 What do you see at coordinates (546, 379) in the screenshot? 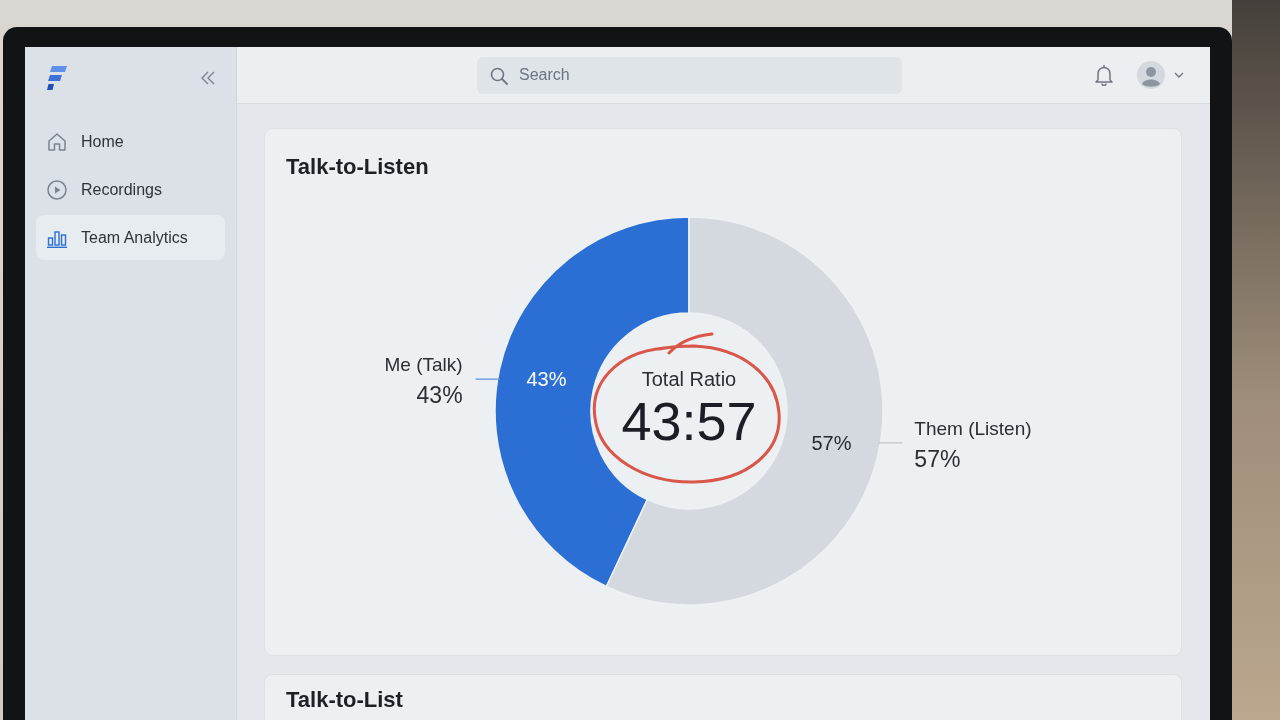
I see `slice-label: 43%` at bounding box center [546, 379].